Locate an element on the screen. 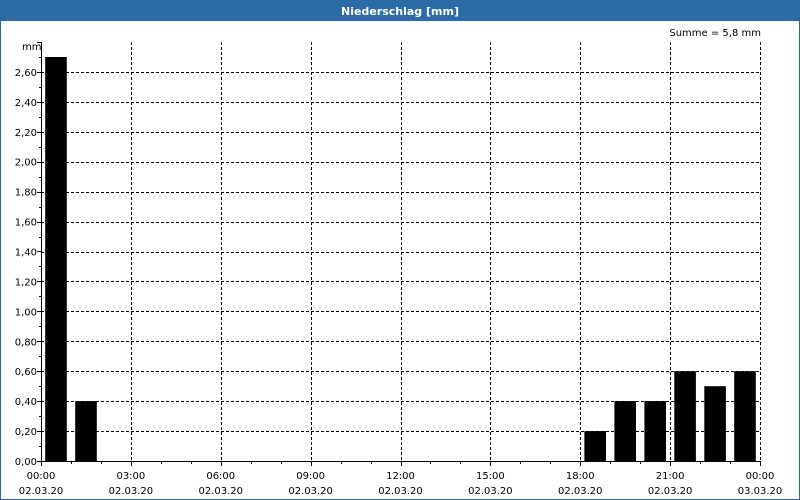 The height and width of the screenshot is (500, 800). x-tick-label-time: 06:00 is located at coordinates (220, 476).